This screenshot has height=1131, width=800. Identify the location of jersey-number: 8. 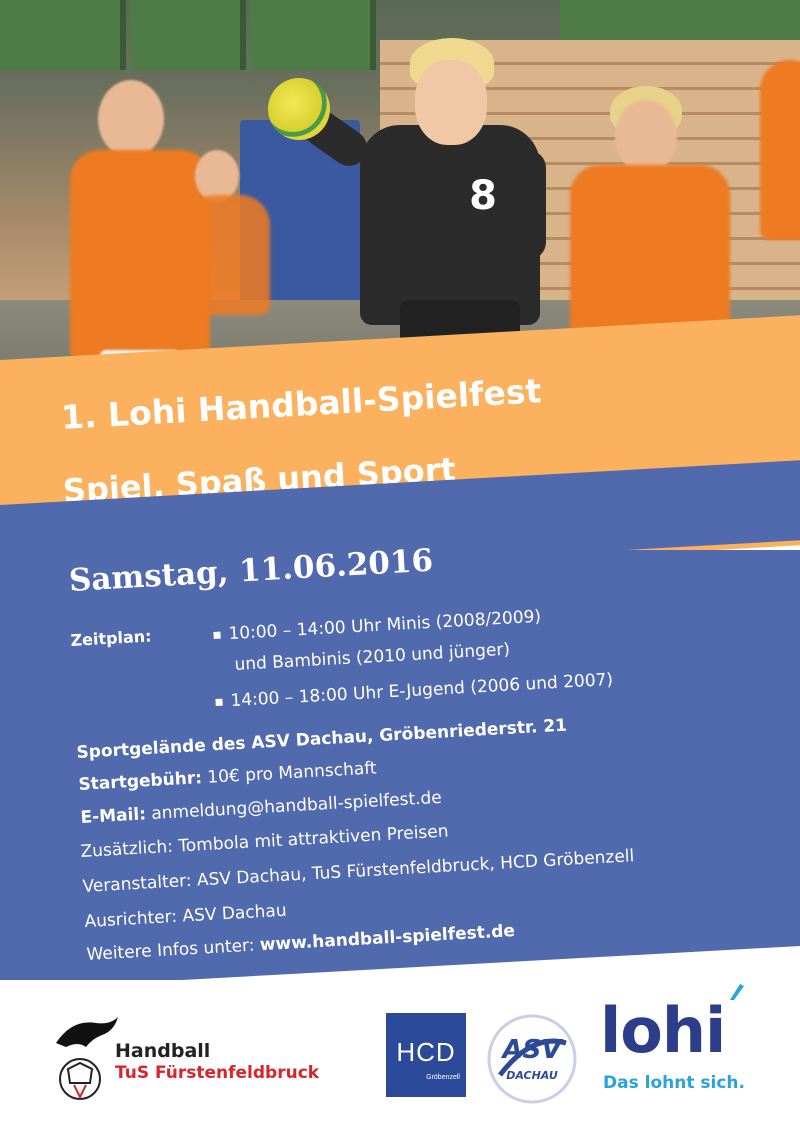
(483, 196).